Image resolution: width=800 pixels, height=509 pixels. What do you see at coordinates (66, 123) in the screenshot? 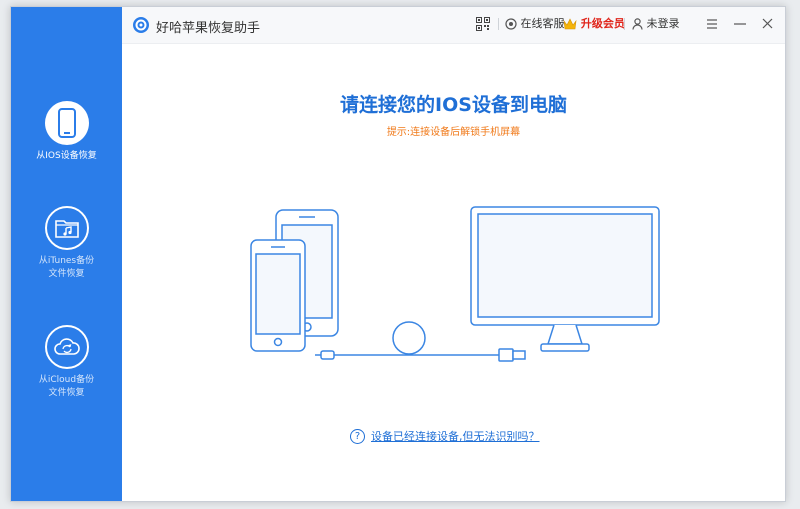
I see `phone-icon` at bounding box center [66, 123].